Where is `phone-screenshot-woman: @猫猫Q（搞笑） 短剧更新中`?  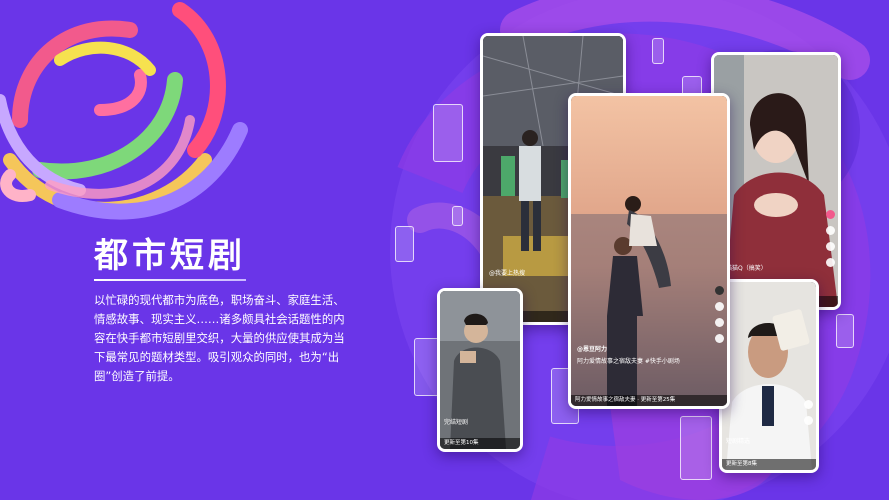
phone-screenshot-woman: @猫猫Q（搞笑） 短剧更新中 is located at coordinates (776, 181).